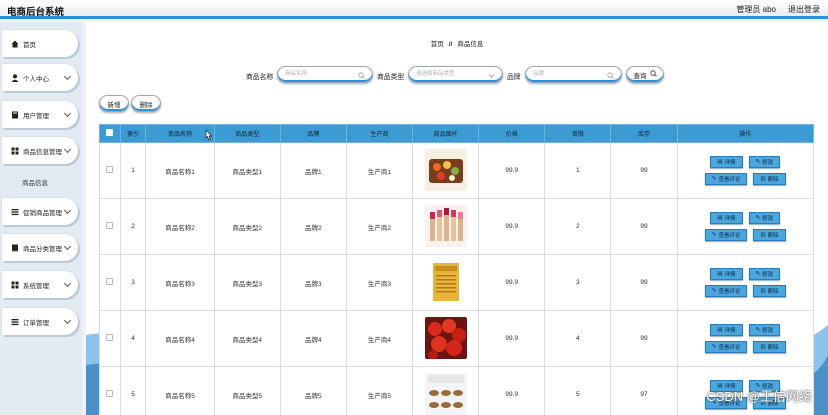 Image resolution: width=828 pixels, height=415 pixels. Describe the element at coordinates (379, 133) in the screenshot. I see `column-header: 生产商` at that location.